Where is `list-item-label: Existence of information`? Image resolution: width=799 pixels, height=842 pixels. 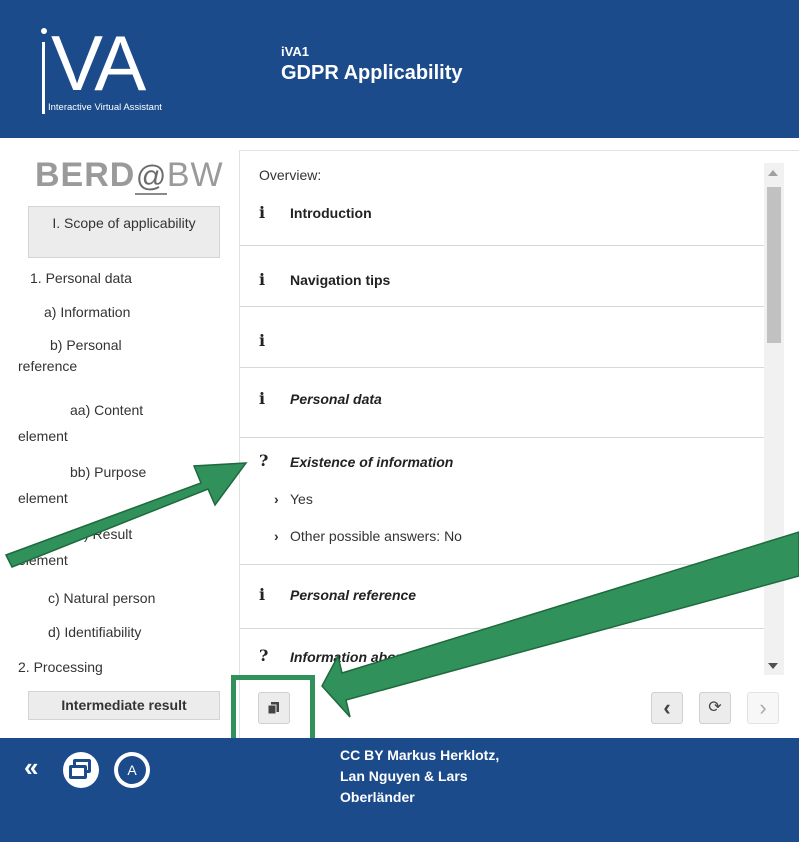 list-item-label: Existence of information is located at coordinates (372, 462).